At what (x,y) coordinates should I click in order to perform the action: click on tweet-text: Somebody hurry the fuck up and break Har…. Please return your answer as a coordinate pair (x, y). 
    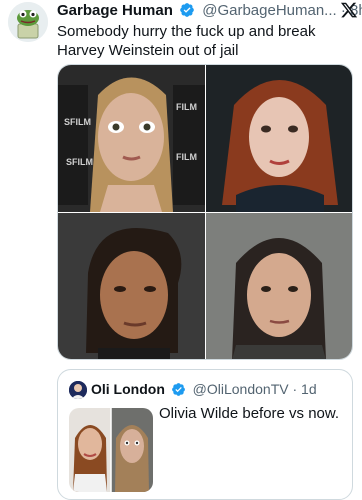
    Looking at the image, I should click on (186, 41).